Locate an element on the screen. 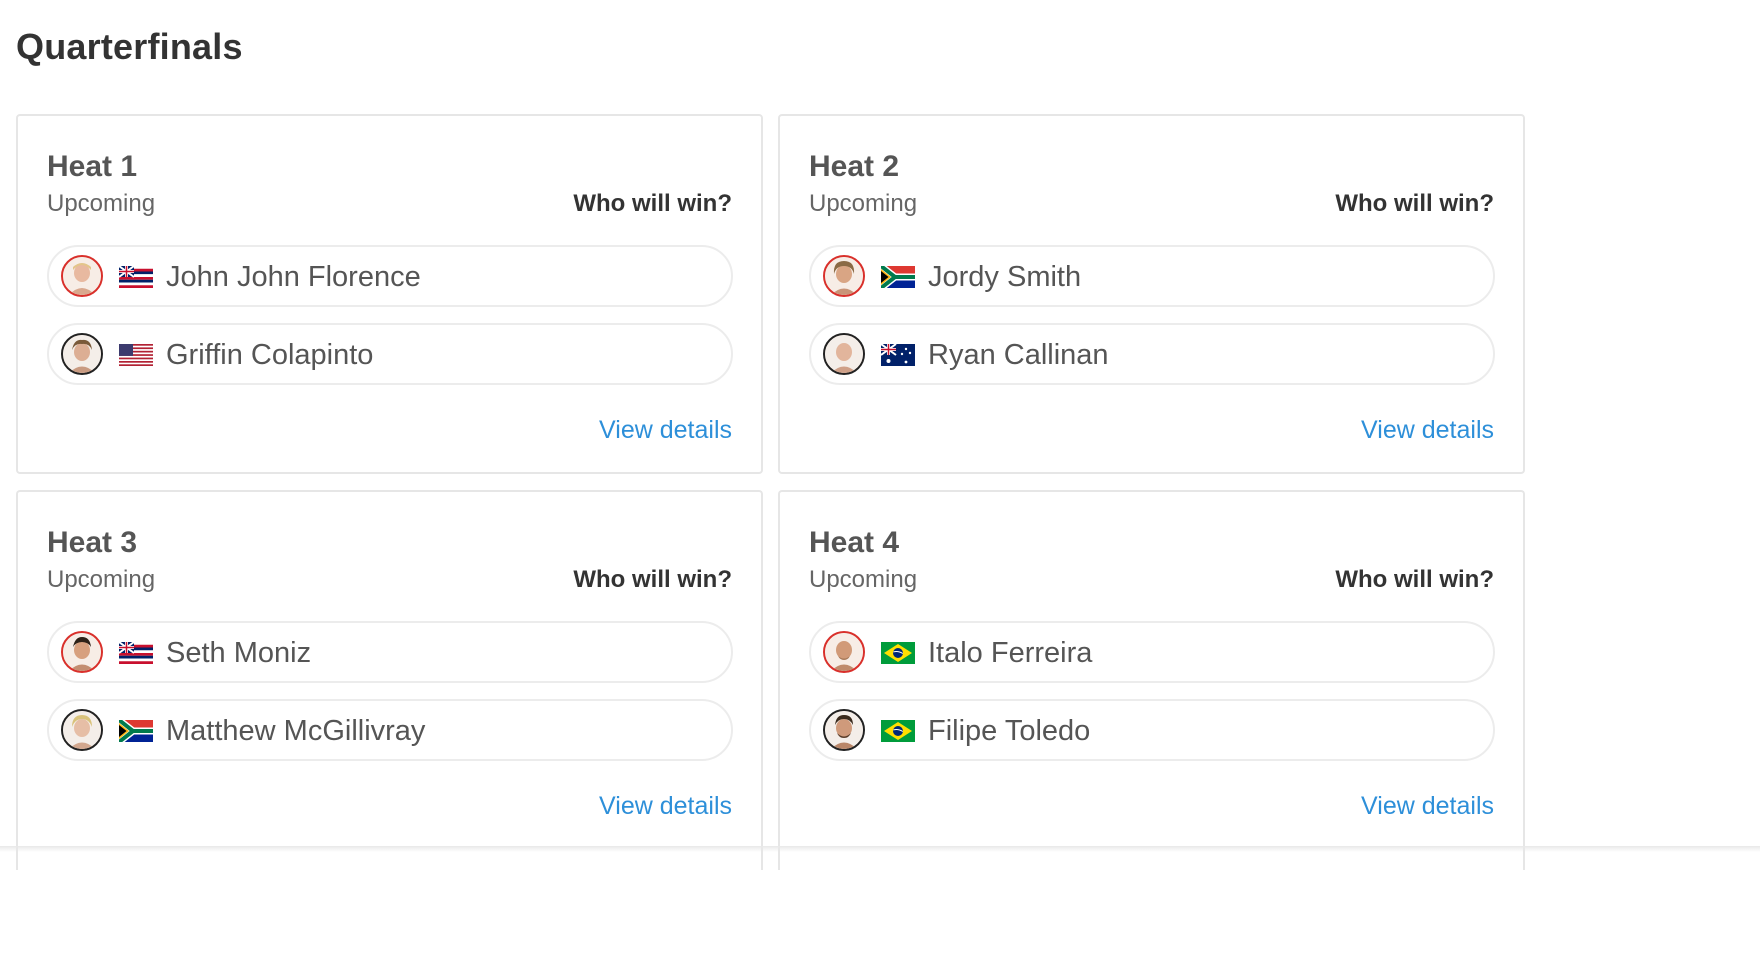 The height and width of the screenshot is (966, 1760). surfer-name: Filipe Toledo is located at coordinates (1009, 731).